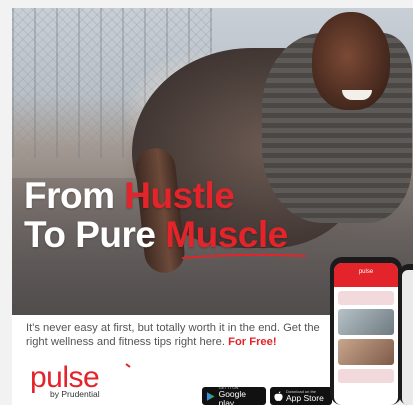  I want to click on google-play-icon, so click(210, 396).